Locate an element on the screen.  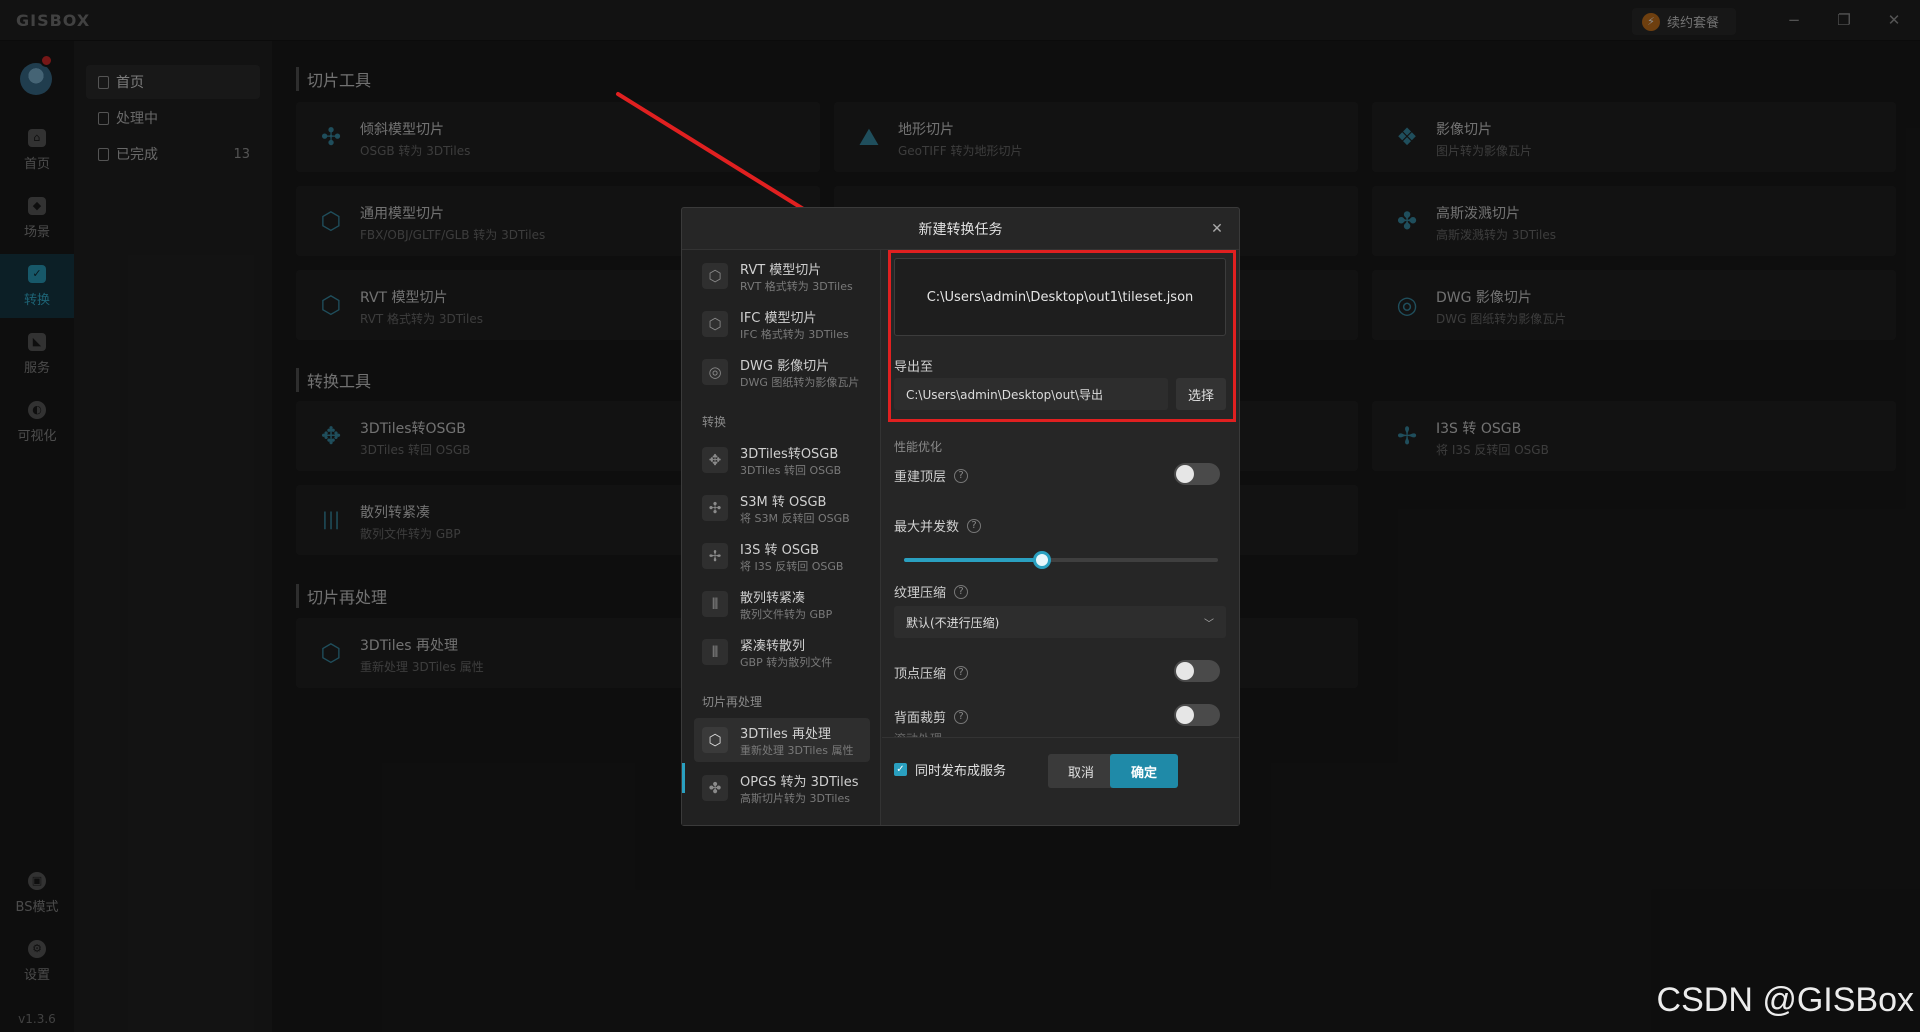
task-item-title: RVT 模型切片 is located at coordinates (781, 270).